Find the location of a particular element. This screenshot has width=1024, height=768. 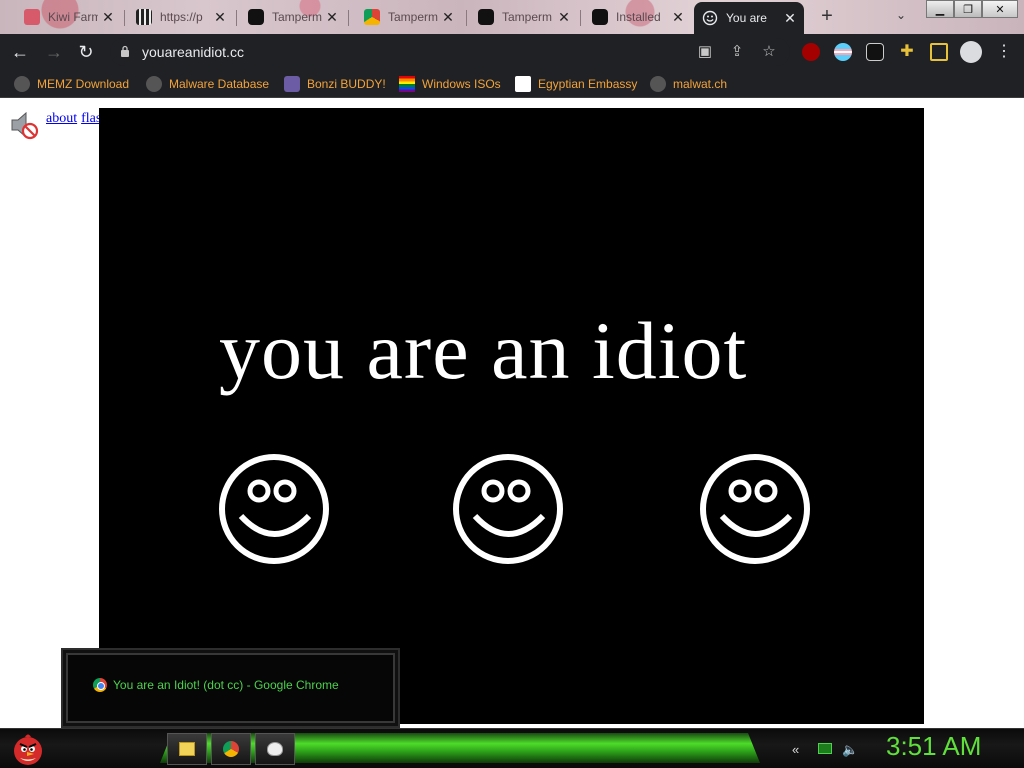

profile-avatar-icon is located at coordinates (971, 52).